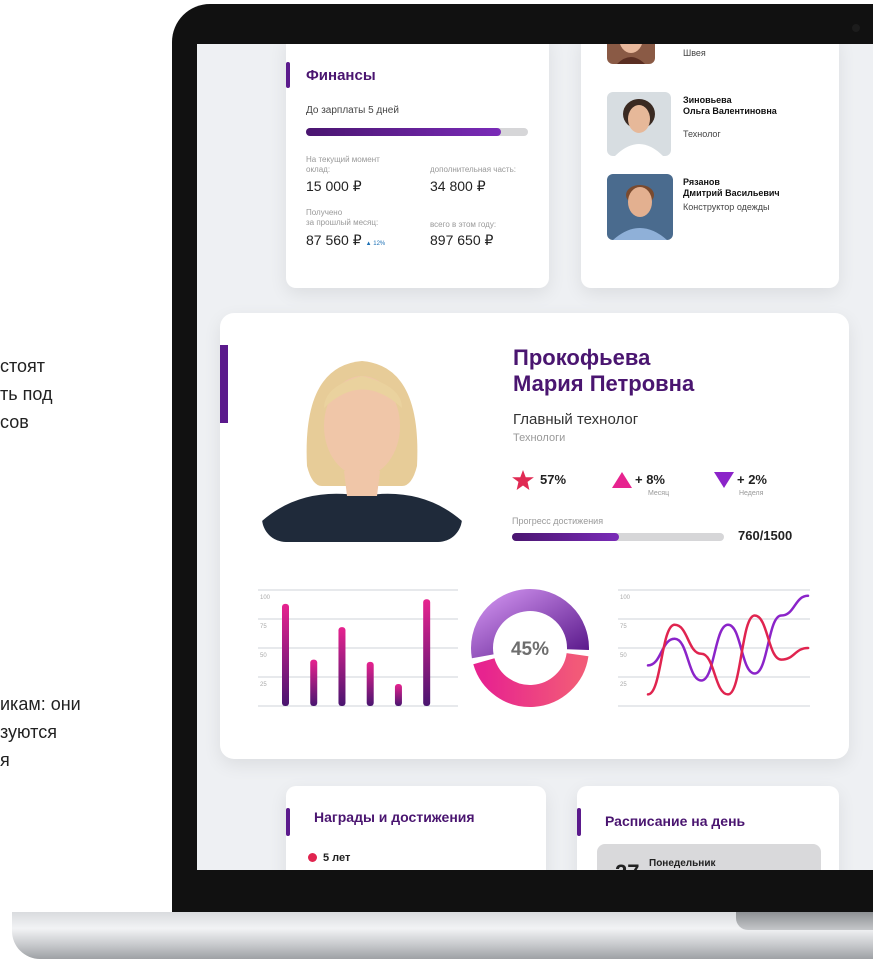 The width and height of the screenshot is (873, 959). What do you see at coordinates (553, 479) in the screenshot?
I see `stat-overall: 57%` at bounding box center [553, 479].